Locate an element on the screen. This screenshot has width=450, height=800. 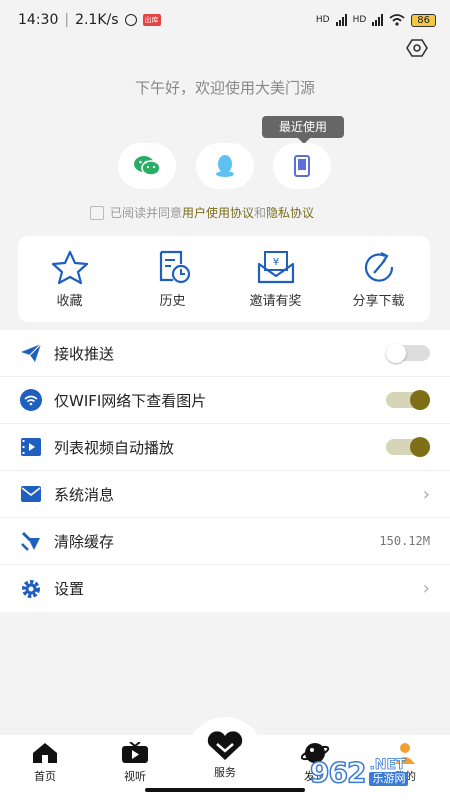
share-icon is located at coordinates (378, 267).